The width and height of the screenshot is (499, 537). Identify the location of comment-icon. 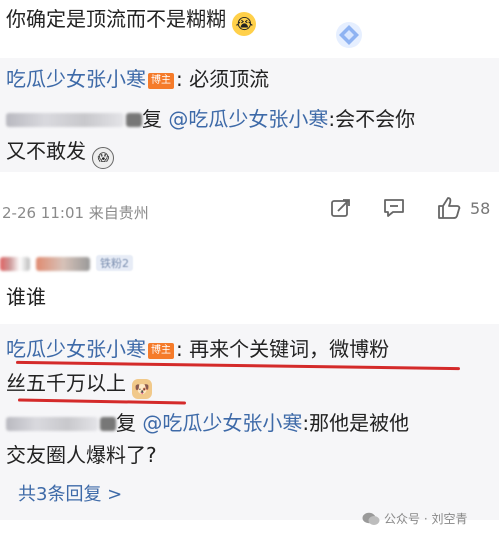
(394, 208).